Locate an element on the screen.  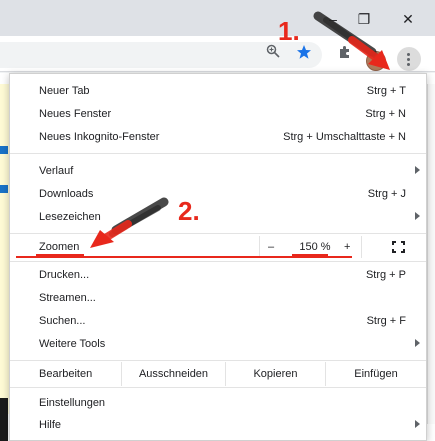
menu-item-shortcut: Strg + F is located at coordinates (386, 321).